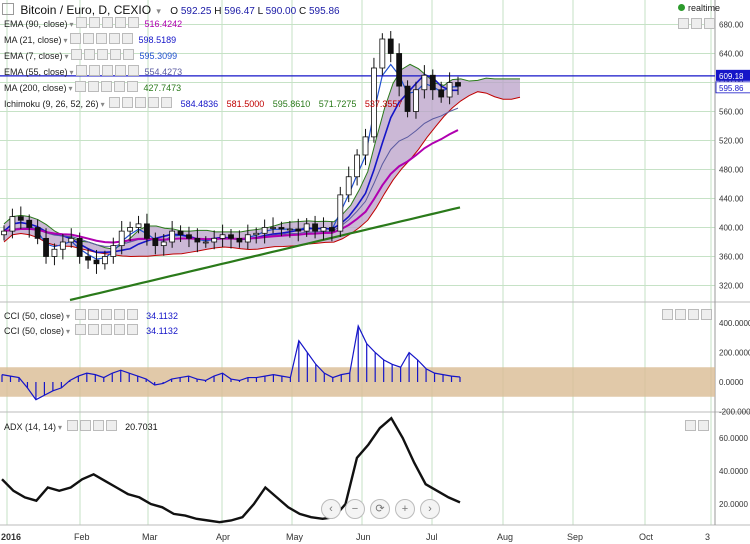 The height and width of the screenshot is (544, 750). Describe the element at coordinates (707, 537) in the screenshot. I see `time-tick-label: 3` at that location.